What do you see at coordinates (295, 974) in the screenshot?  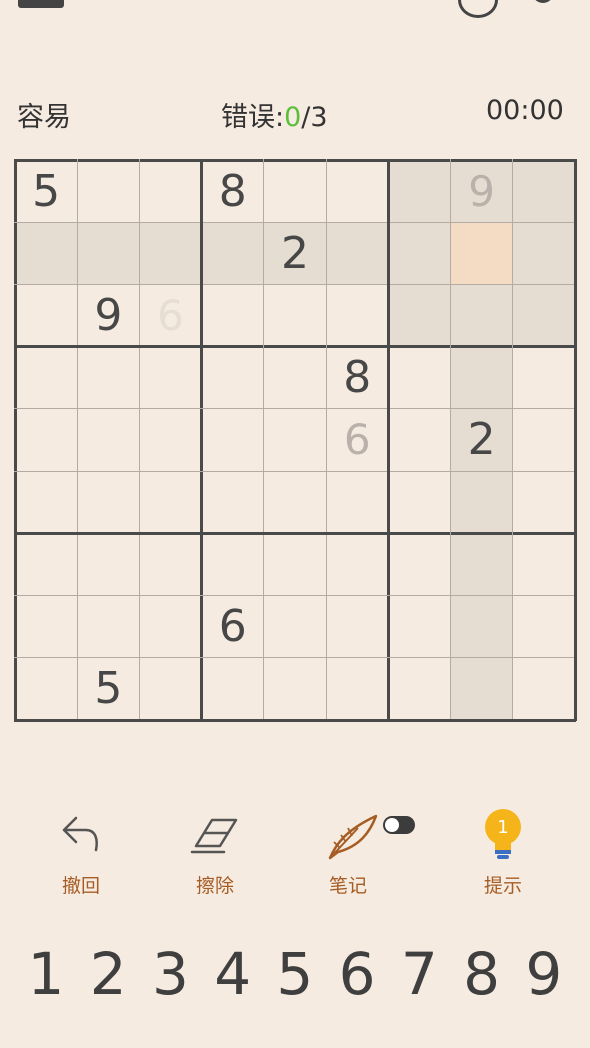 I see `number-button: 5` at bounding box center [295, 974].